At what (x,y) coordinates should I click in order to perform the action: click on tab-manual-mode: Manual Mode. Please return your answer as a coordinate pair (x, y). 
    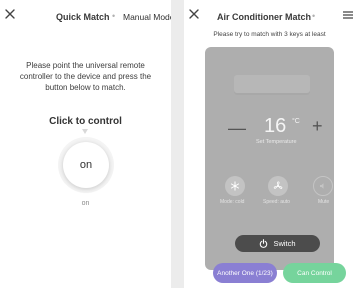
    Looking at the image, I should click on (147, 17).